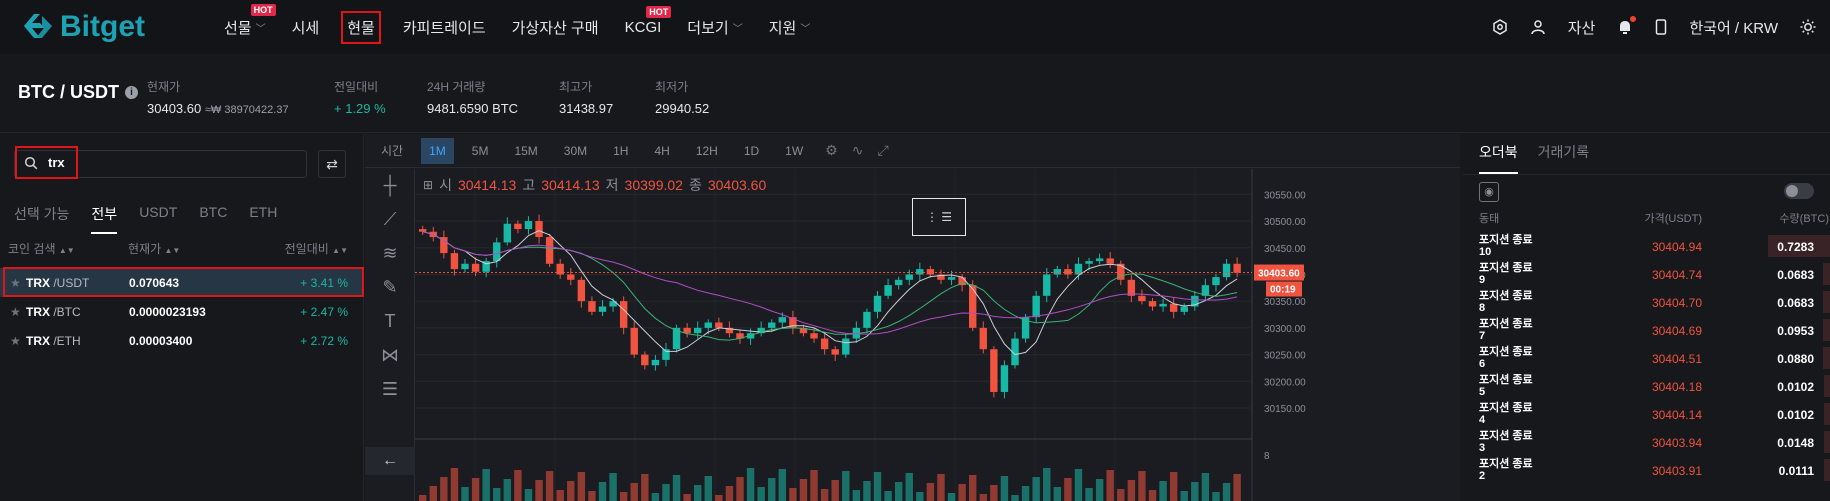 This screenshot has width=1830, height=501. What do you see at coordinates (858, 150) in the screenshot?
I see `indicator-icon: ∿` at bounding box center [858, 150].